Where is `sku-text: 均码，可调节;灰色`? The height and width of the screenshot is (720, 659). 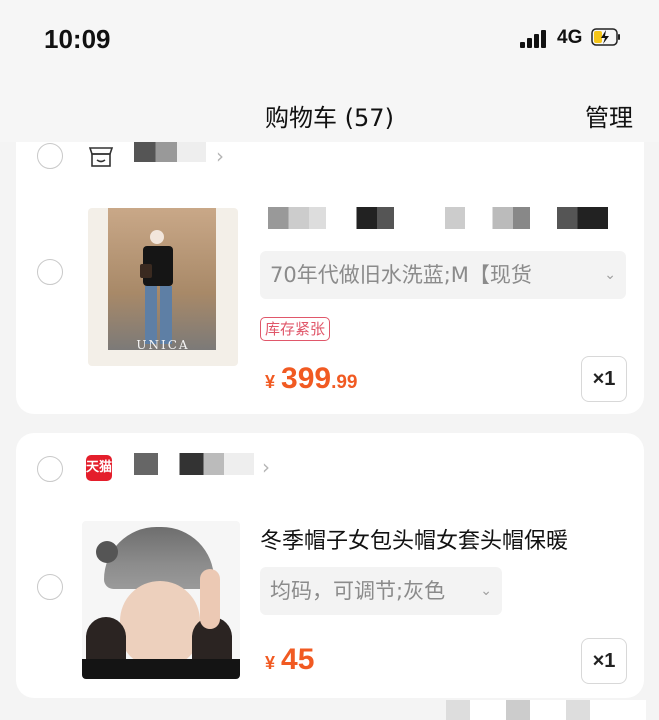 sku-text: 均码，可调节;灰色 is located at coordinates (358, 591).